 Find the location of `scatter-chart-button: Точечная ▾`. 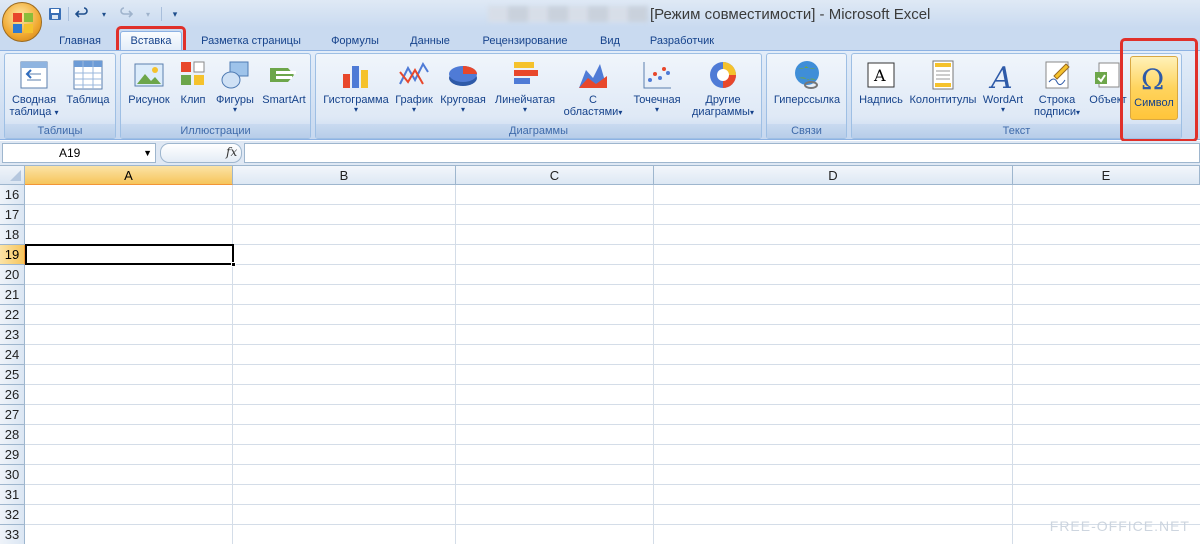

scatter-chart-button: Точечная ▾ is located at coordinates (657, 86).